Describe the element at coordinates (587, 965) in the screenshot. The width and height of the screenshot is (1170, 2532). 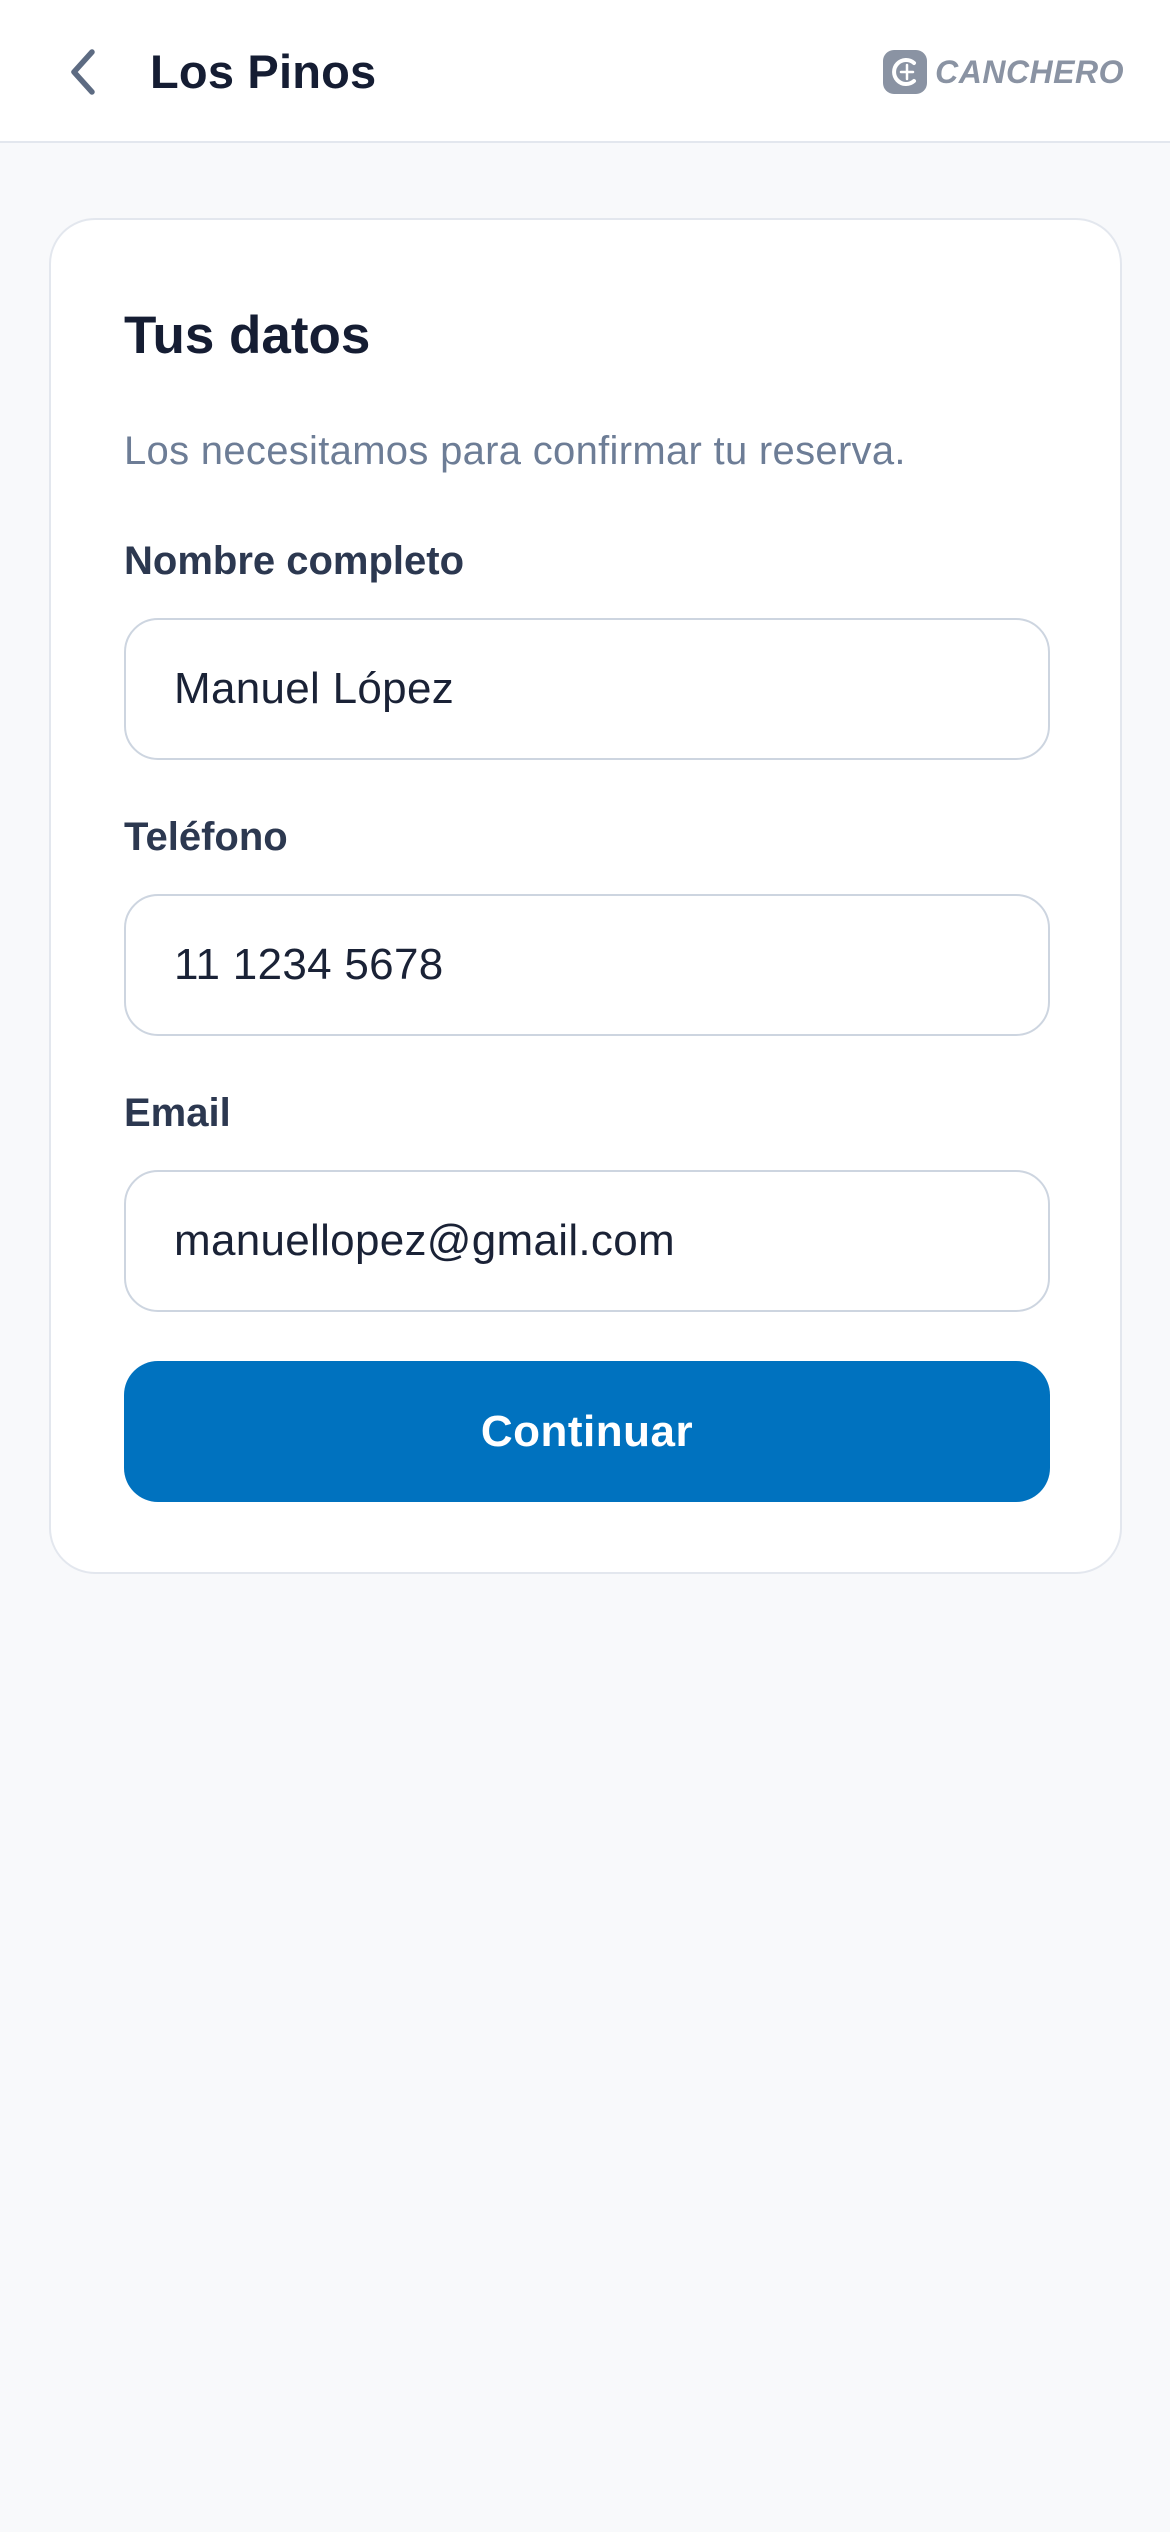
I see `phone-input` at that location.